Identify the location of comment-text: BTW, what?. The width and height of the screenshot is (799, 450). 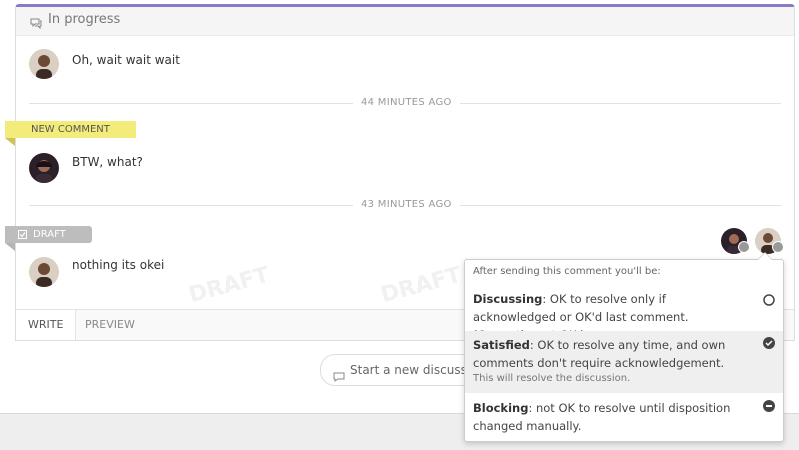
(107, 162).